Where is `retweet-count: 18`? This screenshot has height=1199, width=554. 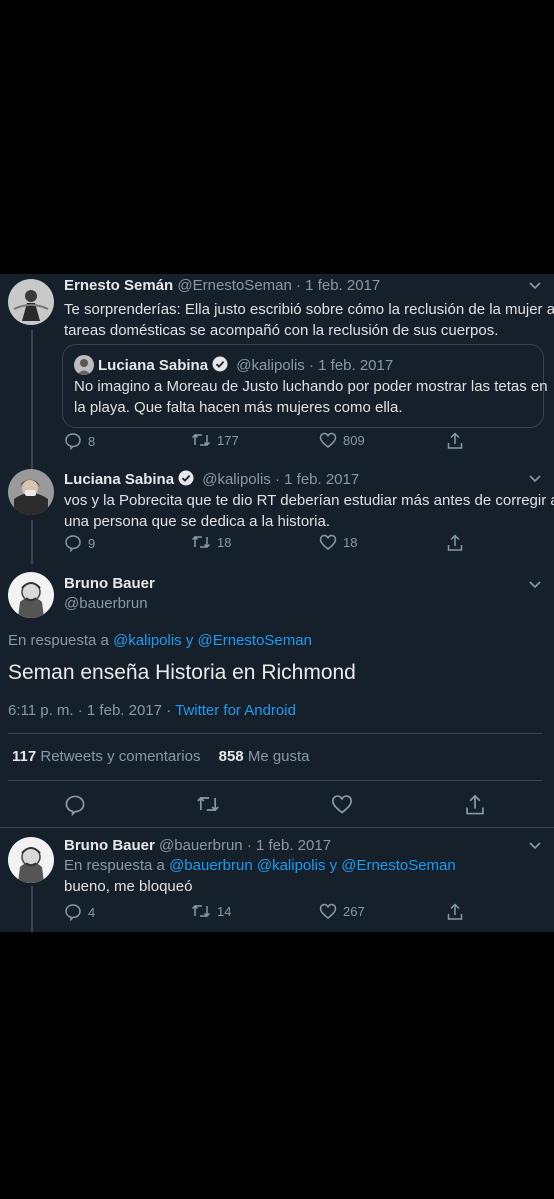 retweet-count: 18 is located at coordinates (224, 542).